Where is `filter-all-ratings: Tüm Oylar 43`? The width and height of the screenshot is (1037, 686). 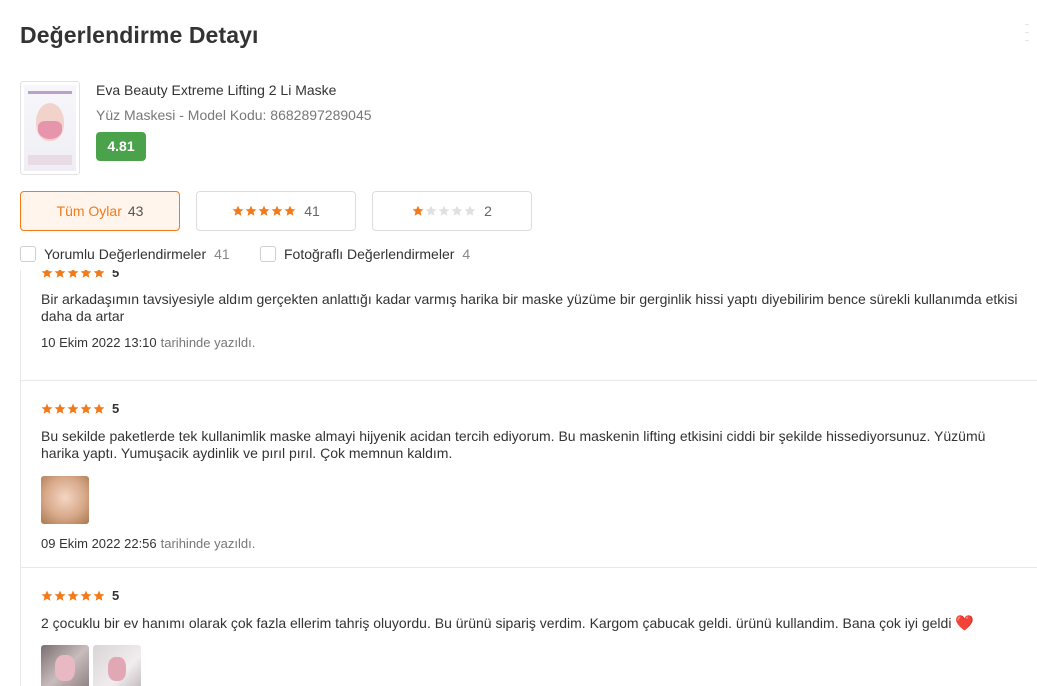 filter-all-ratings: Tüm Oylar 43 is located at coordinates (100, 211).